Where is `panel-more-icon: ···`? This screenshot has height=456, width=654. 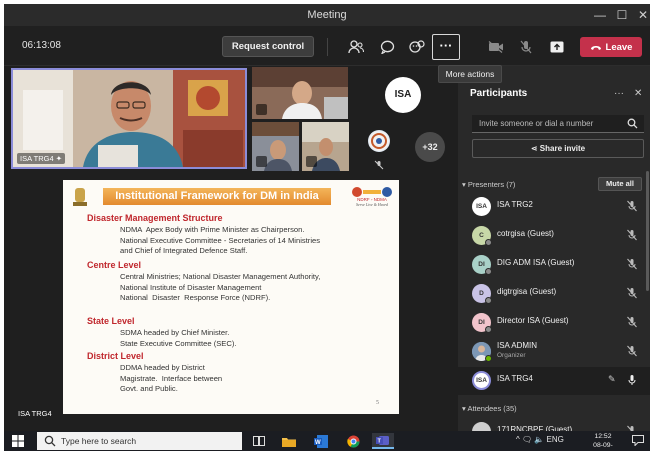
panel-more-icon: ··· is located at coordinates (619, 93).